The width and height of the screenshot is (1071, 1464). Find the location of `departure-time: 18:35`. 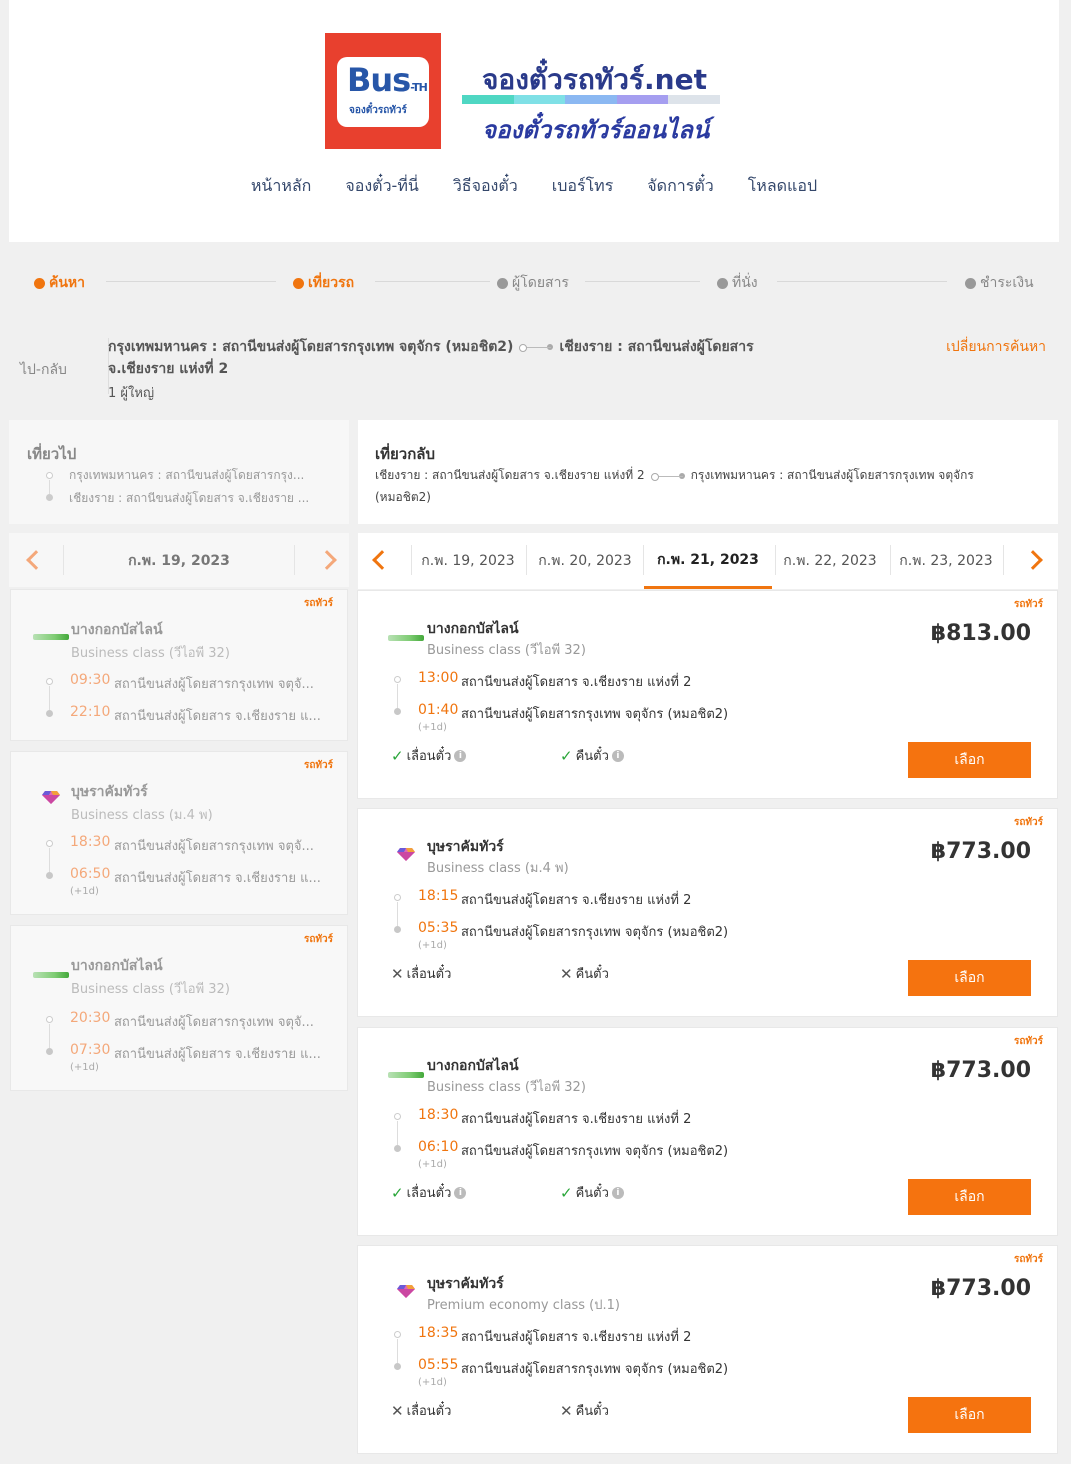

departure-time: 18:35 is located at coordinates (438, 1333).